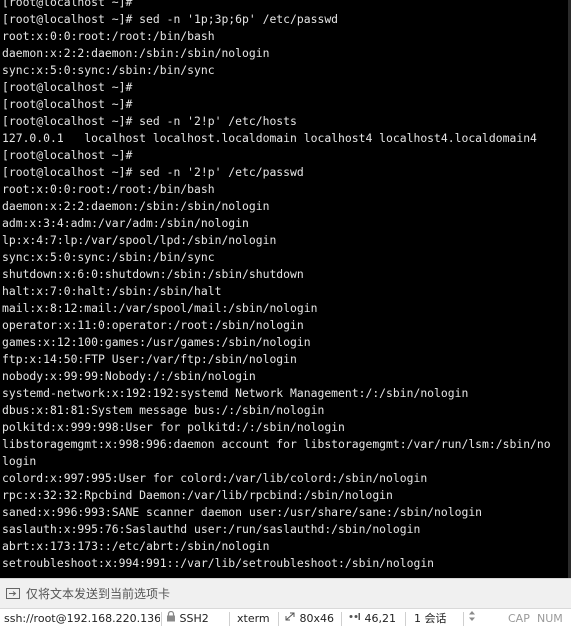 The image size is (571, 629). What do you see at coordinates (112, 291) in the screenshot?
I see `terminal-line: halt:x:7:0:halt:/sbin:/sbin/halt` at bounding box center [112, 291].